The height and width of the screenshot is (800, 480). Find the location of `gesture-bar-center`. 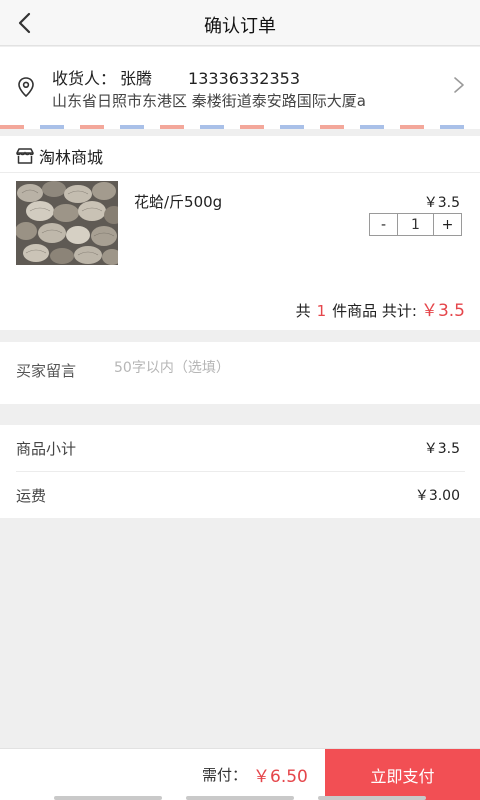

gesture-bar-center is located at coordinates (240, 798).